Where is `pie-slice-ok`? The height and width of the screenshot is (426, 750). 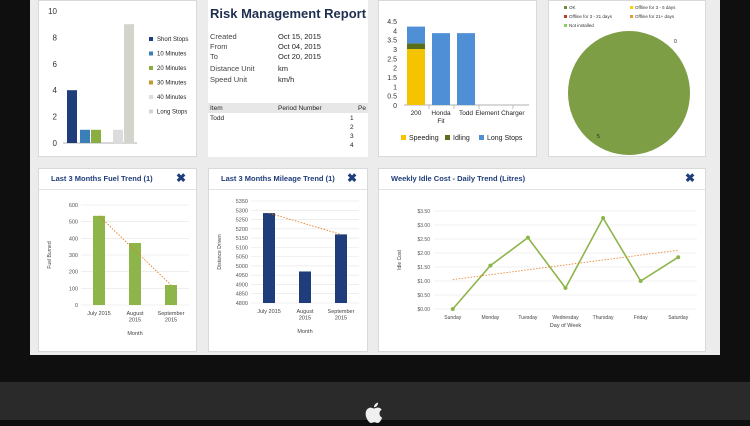
pie-slice-ok is located at coordinates (629, 93).